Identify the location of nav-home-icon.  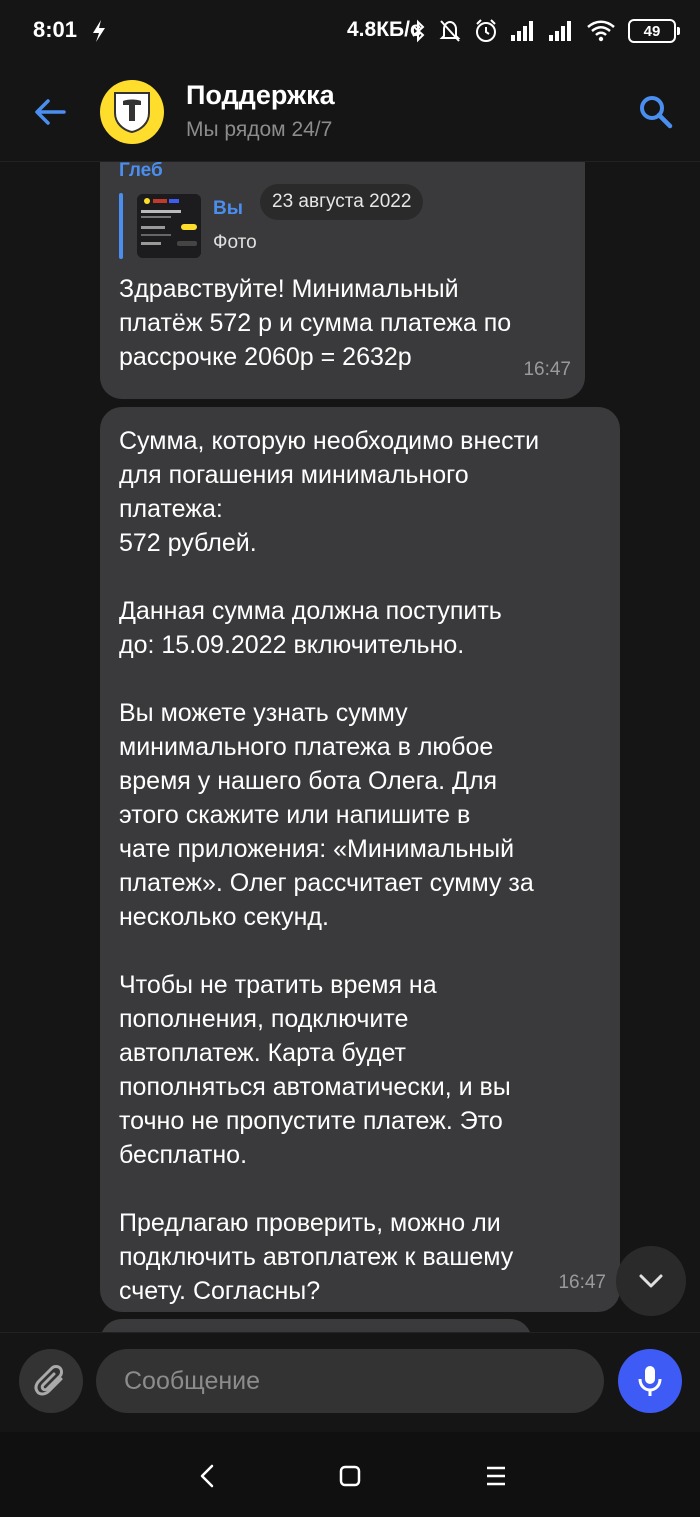
(350, 1476).